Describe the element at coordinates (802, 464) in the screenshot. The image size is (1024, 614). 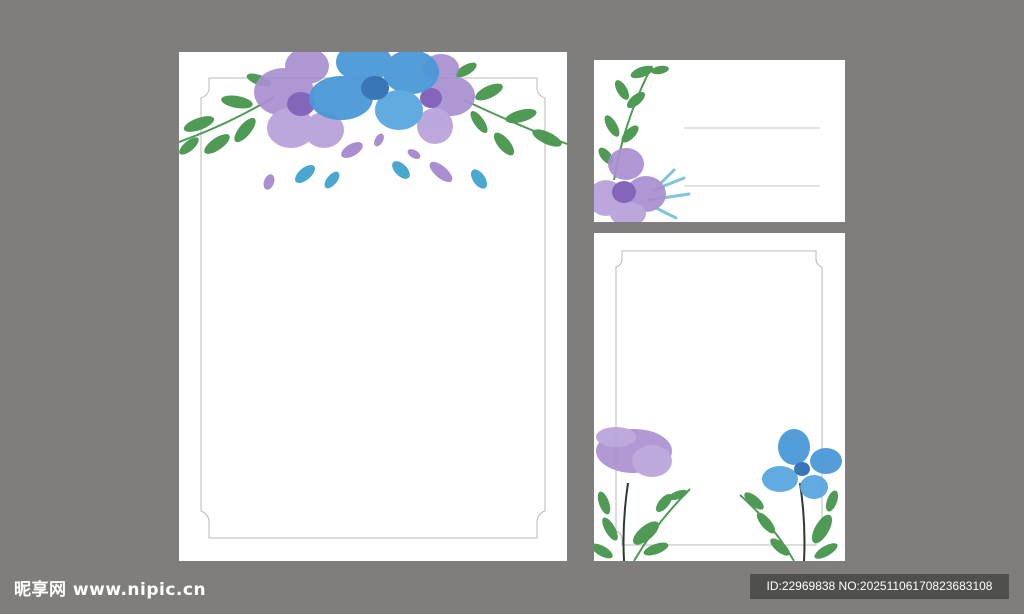
I see `tall-card-blue-flower` at that location.